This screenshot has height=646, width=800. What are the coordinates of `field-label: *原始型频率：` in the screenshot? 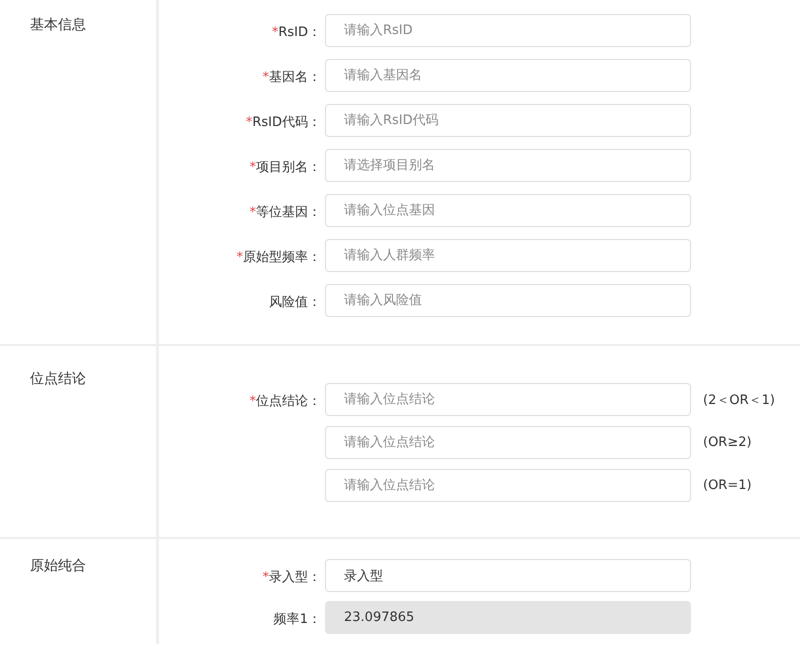 It's located at (278, 257).